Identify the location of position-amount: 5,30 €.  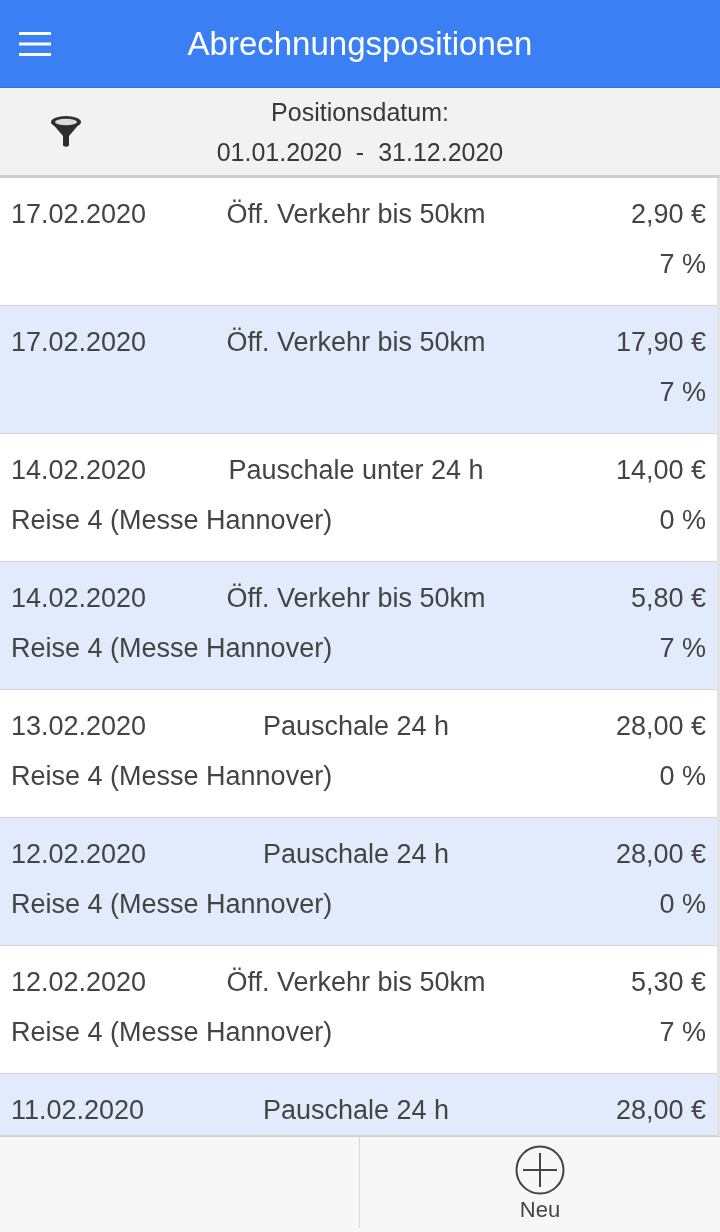
(667, 982).